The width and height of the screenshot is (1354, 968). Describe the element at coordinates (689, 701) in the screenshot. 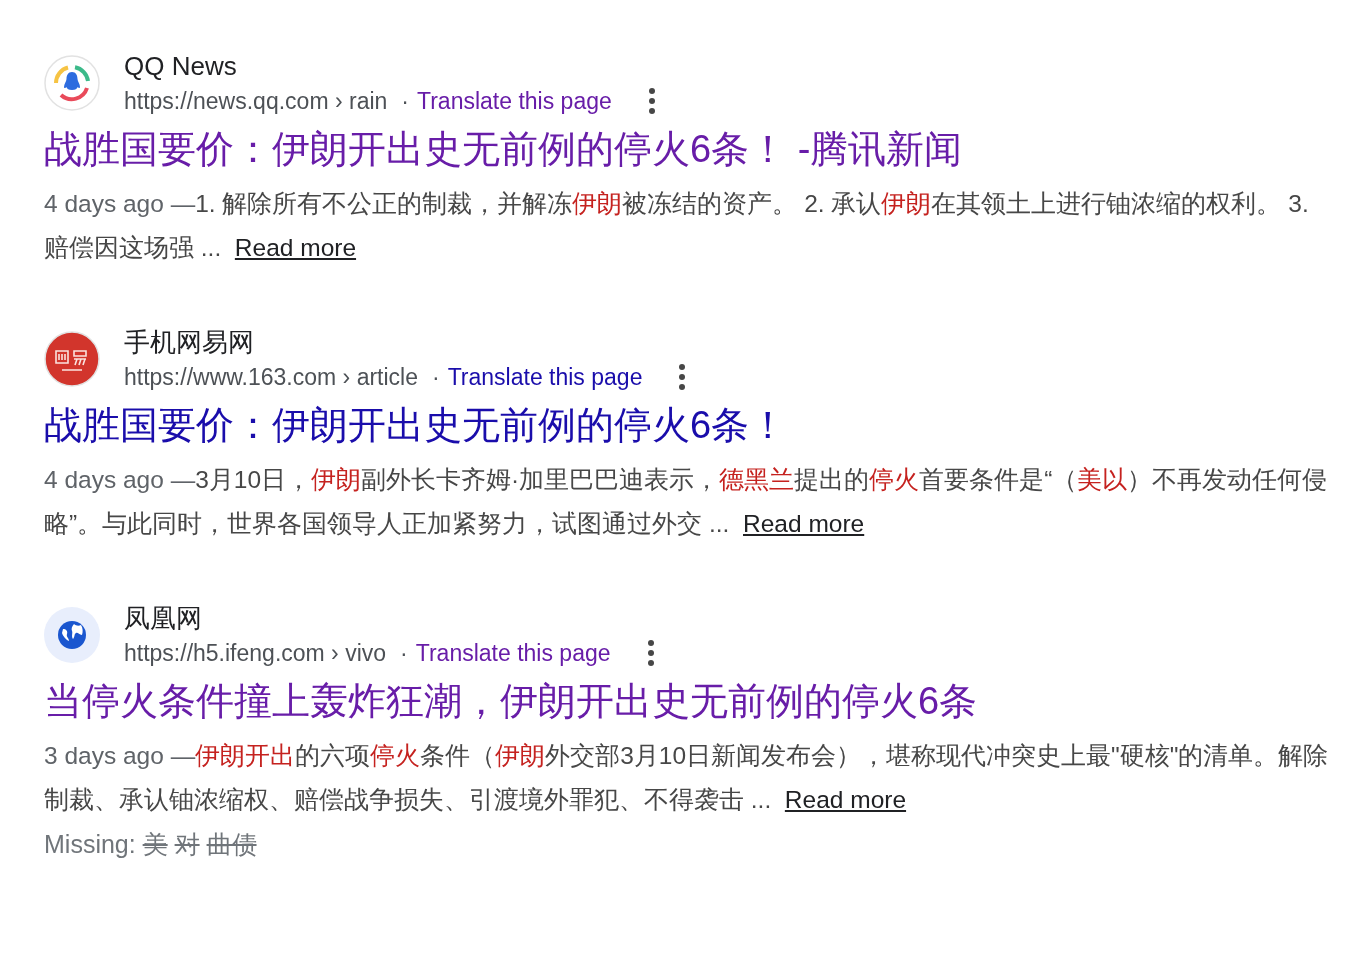

I see `result-title-link: 当停火条件撞上轰炸狂潮，伊朗开出史无前例的停火6条` at that location.